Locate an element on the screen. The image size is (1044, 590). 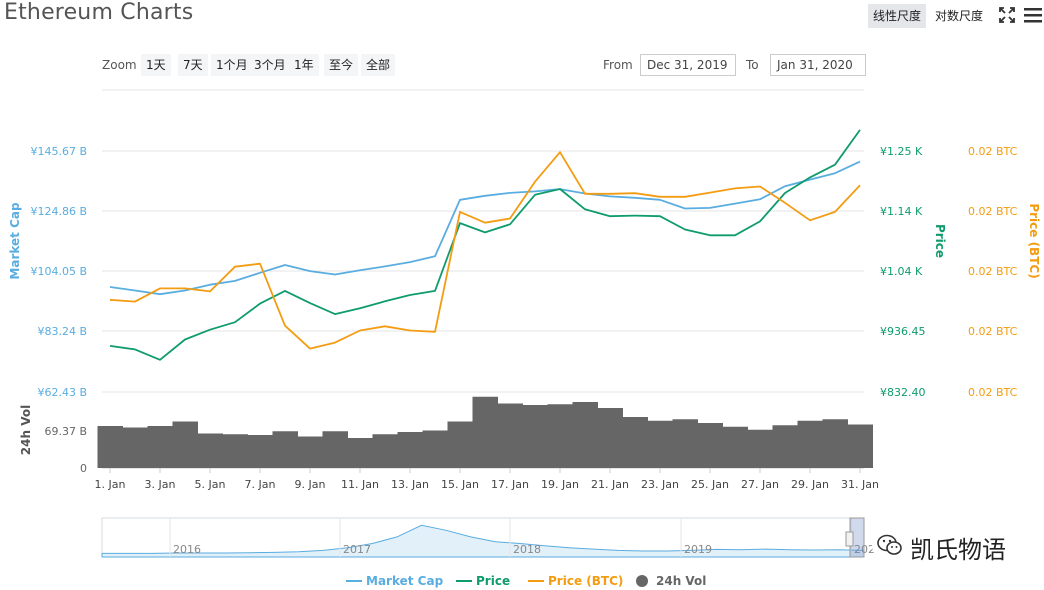
zoom-all-button: 全部 is located at coordinates (378, 65).